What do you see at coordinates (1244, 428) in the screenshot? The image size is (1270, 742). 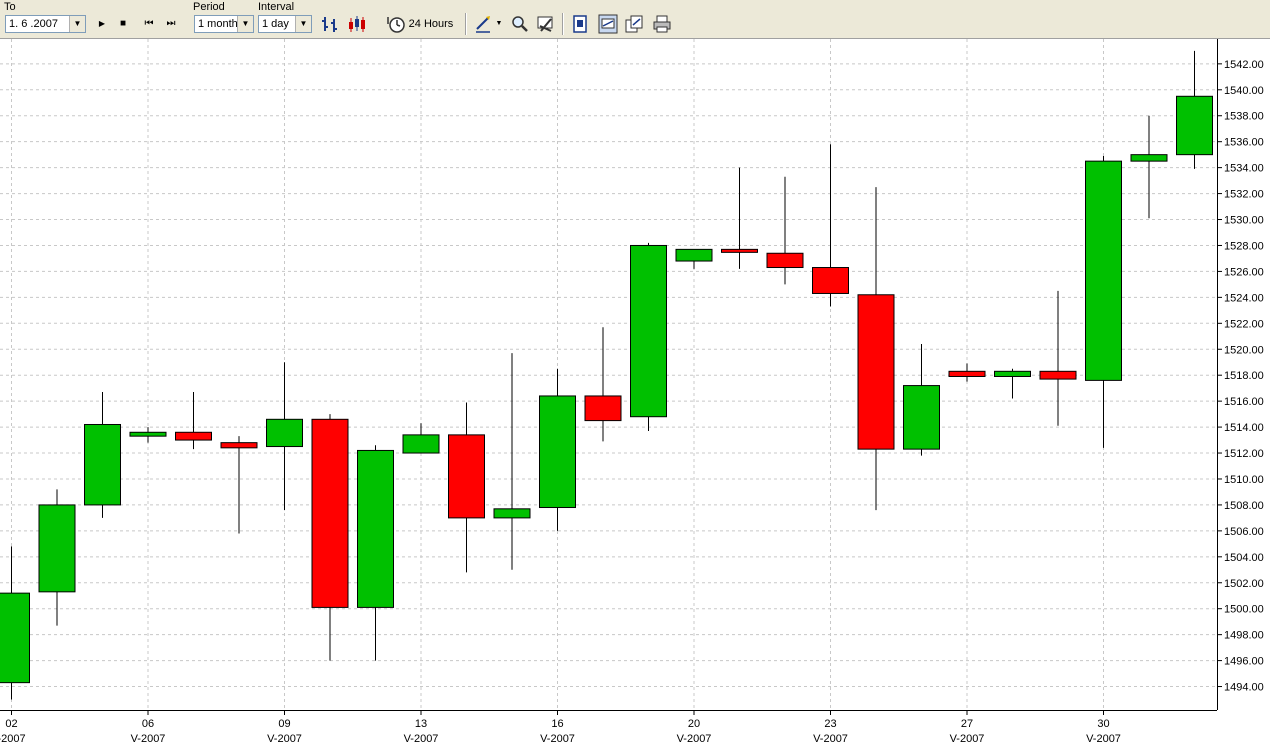 I see `y-tick-label: 1514.00` at bounding box center [1244, 428].